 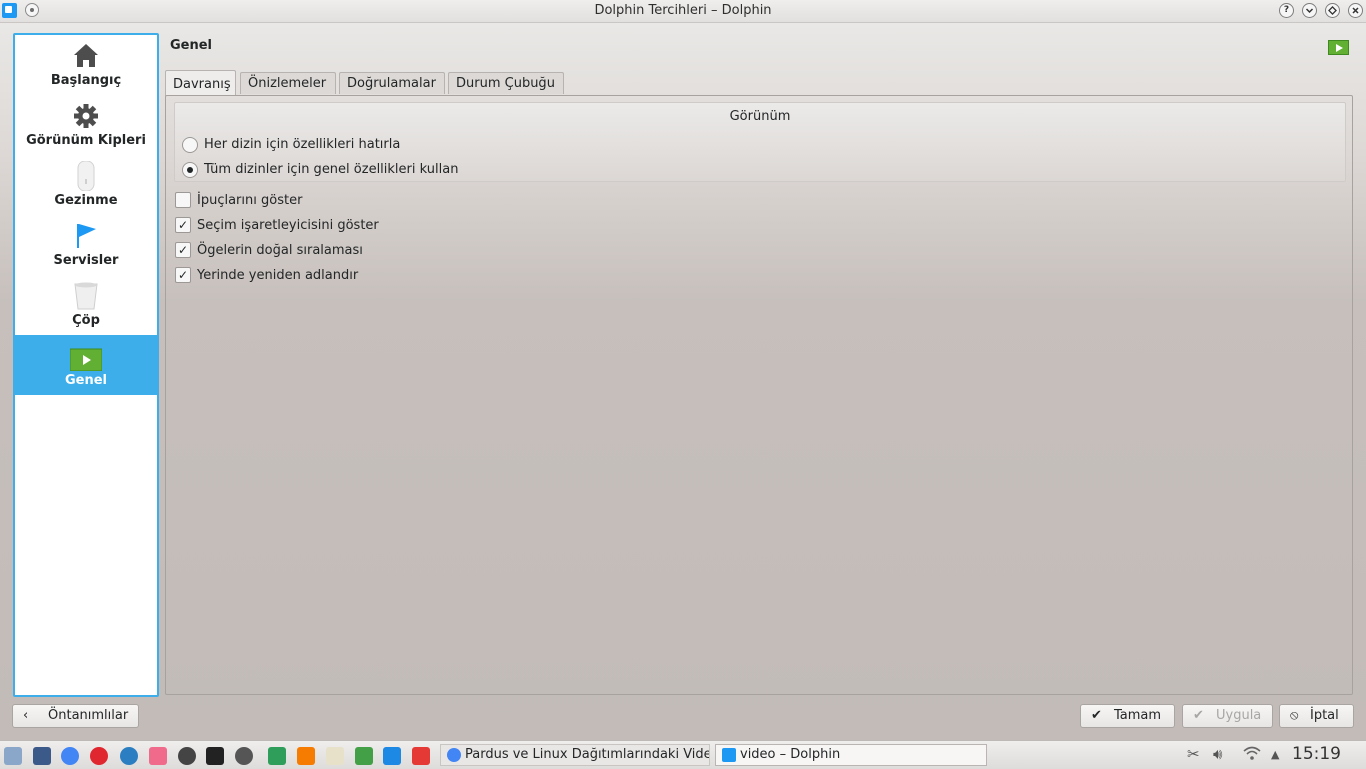 What do you see at coordinates (86, 296) in the screenshot?
I see `trash-icon` at bounding box center [86, 296].